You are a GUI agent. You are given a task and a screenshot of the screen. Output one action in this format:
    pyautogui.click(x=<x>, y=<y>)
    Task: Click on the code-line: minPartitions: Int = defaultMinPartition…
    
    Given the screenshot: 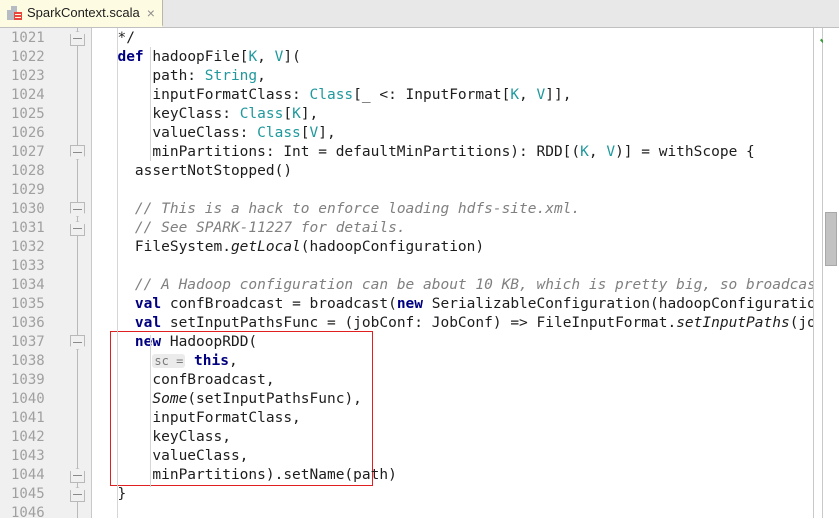 What is the action you would take?
    pyautogui.click(x=423, y=152)
    